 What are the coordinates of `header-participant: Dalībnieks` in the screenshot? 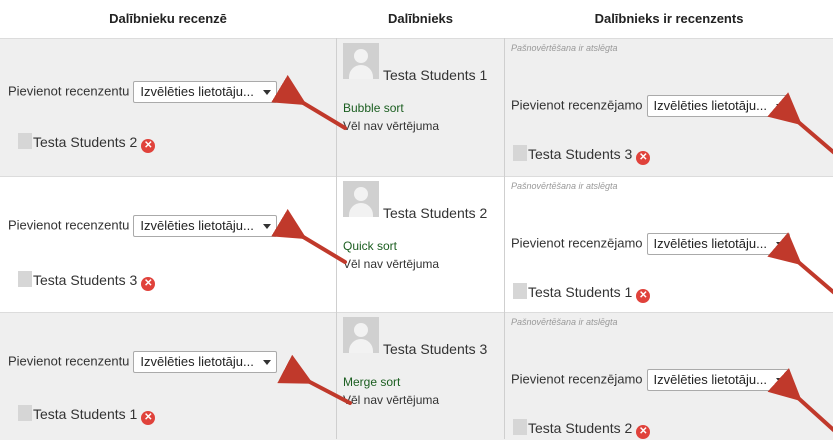 It's located at (420, 18).